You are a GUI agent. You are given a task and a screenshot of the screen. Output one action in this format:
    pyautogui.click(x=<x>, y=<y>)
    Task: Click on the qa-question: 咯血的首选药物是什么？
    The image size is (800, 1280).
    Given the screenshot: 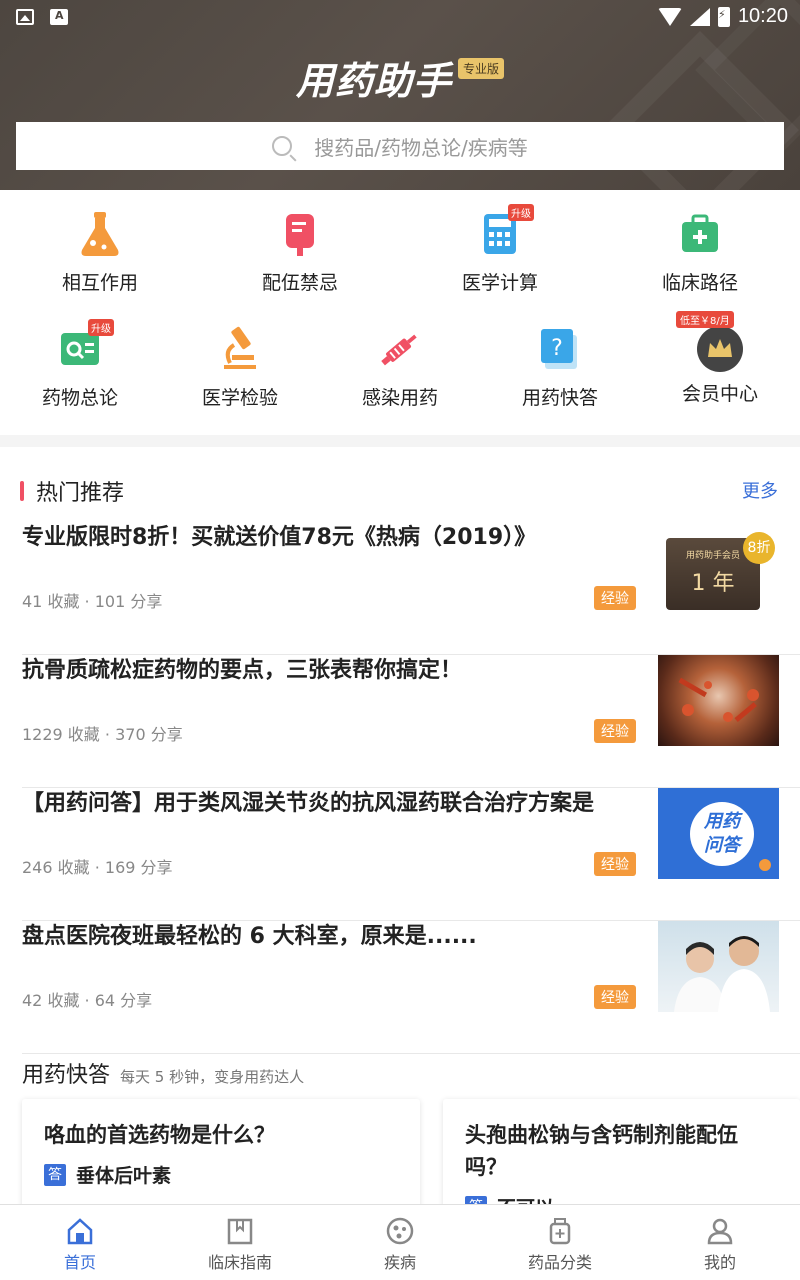 What is the action you would take?
    pyautogui.click(x=159, y=1135)
    